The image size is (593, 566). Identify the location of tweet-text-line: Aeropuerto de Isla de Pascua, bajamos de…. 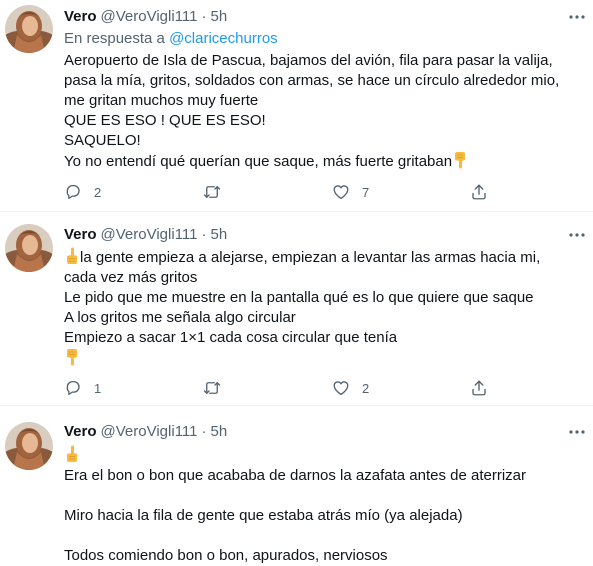
(308, 60).